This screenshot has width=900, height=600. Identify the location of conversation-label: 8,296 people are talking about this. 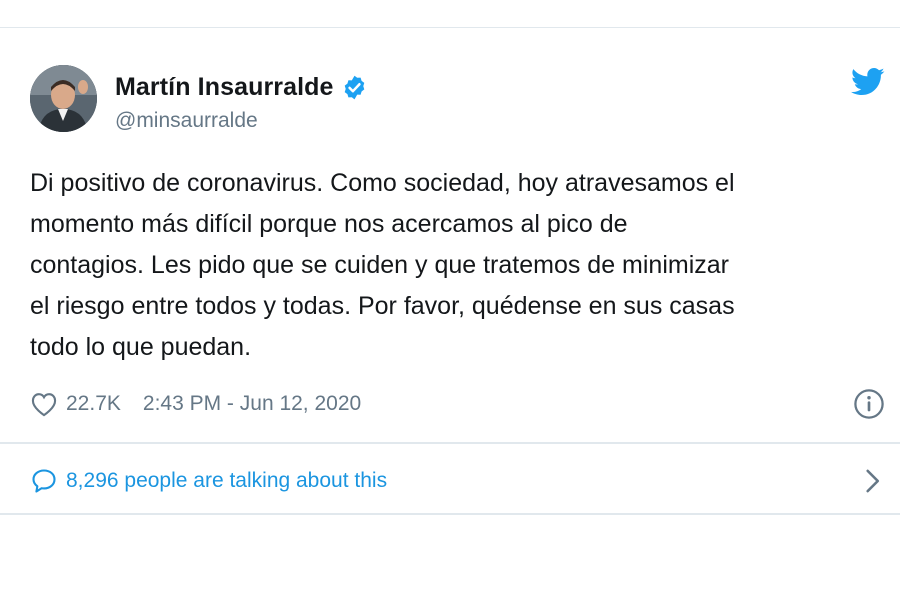
(226, 481).